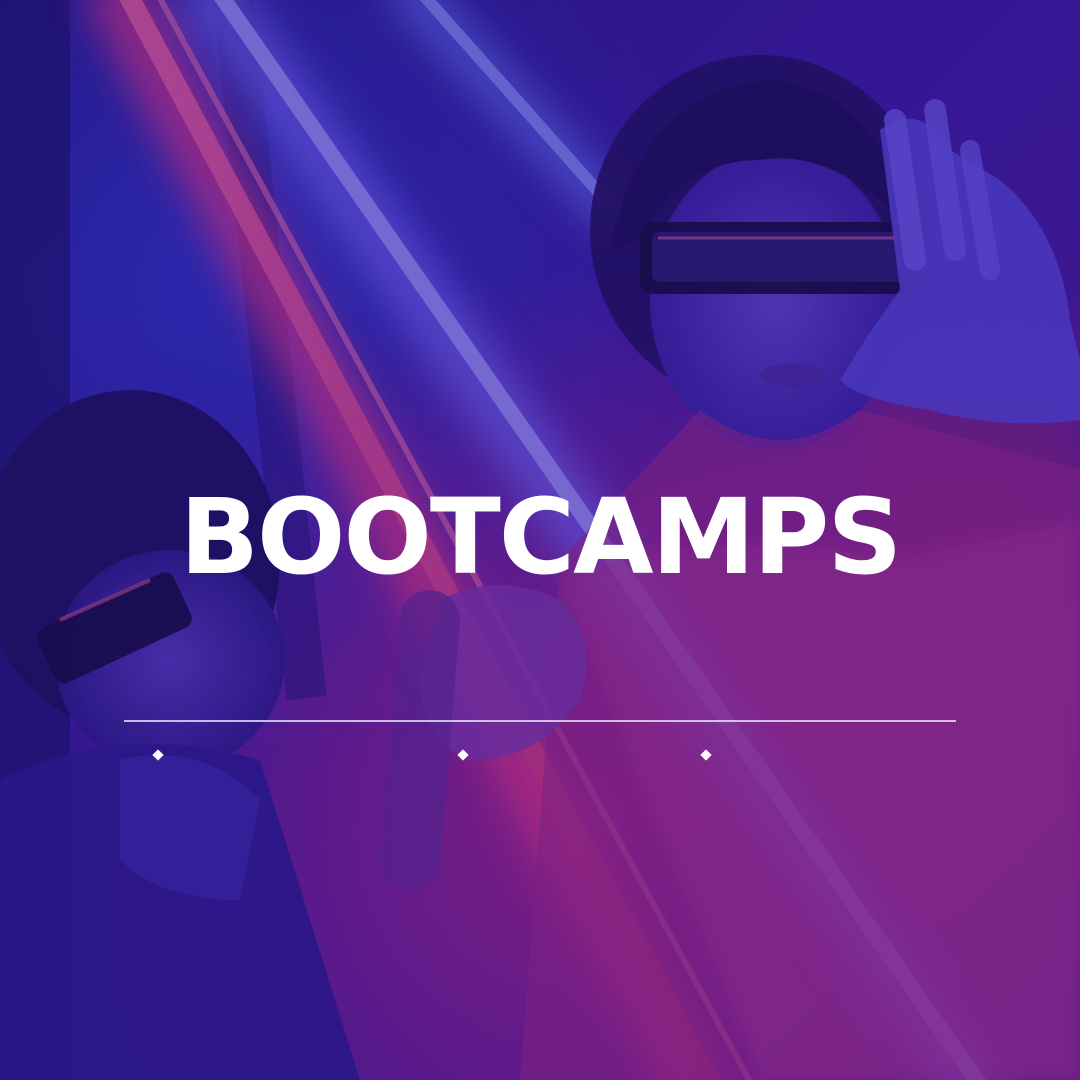  Describe the element at coordinates (540, 537) in the screenshot. I see `poster-title: BOOTCAMPS` at that location.